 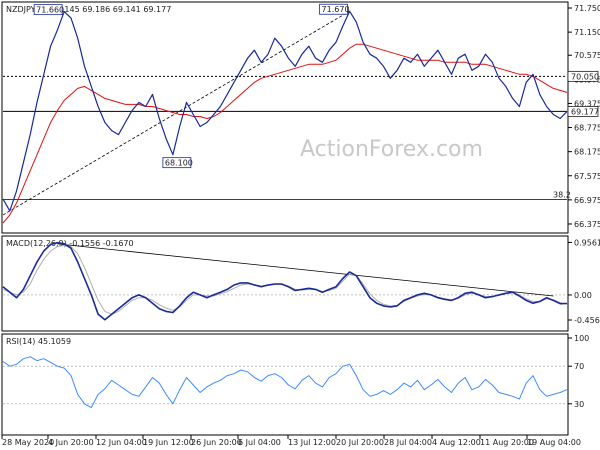 What do you see at coordinates (121, 442) in the screenshot?
I see `x-axis-label: 12 Jun 04:00` at bounding box center [121, 442].